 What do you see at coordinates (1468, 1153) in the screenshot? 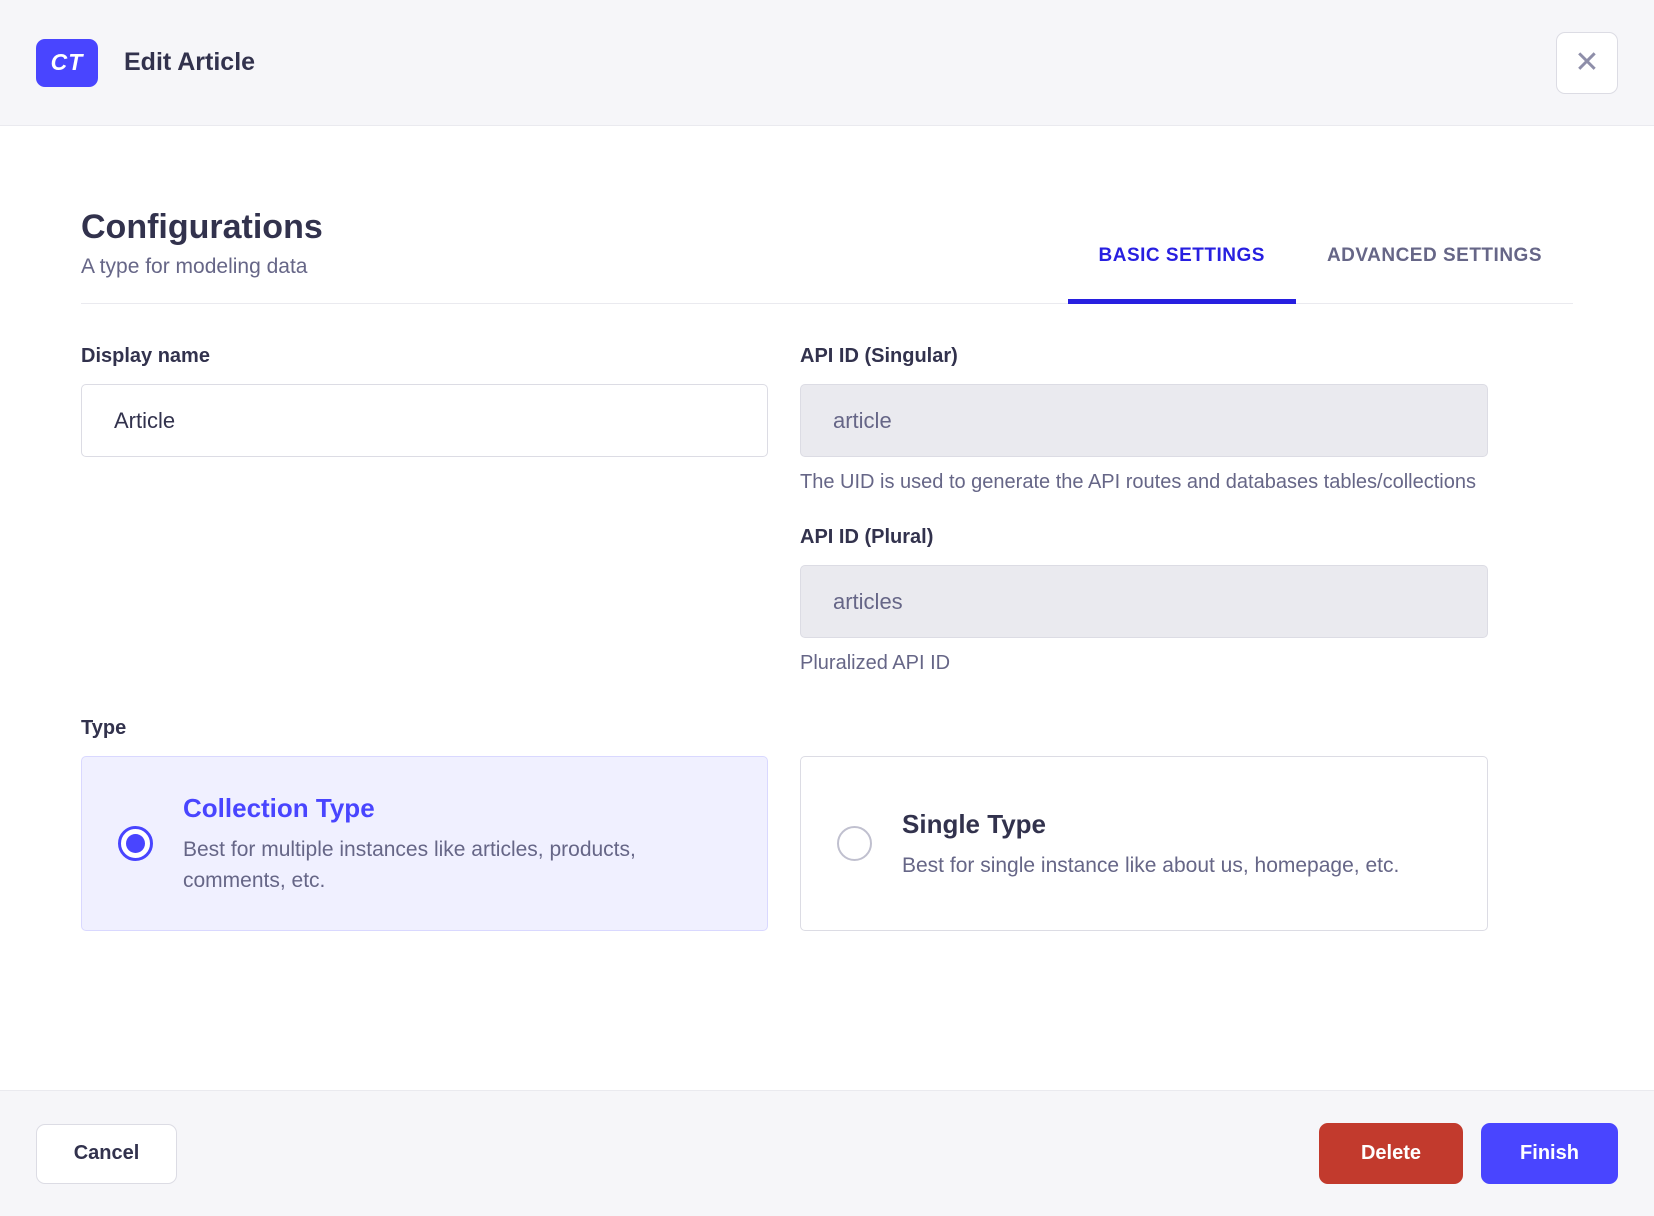
I see `footer-actions: Delete Finish` at bounding box center [1468, 1153].